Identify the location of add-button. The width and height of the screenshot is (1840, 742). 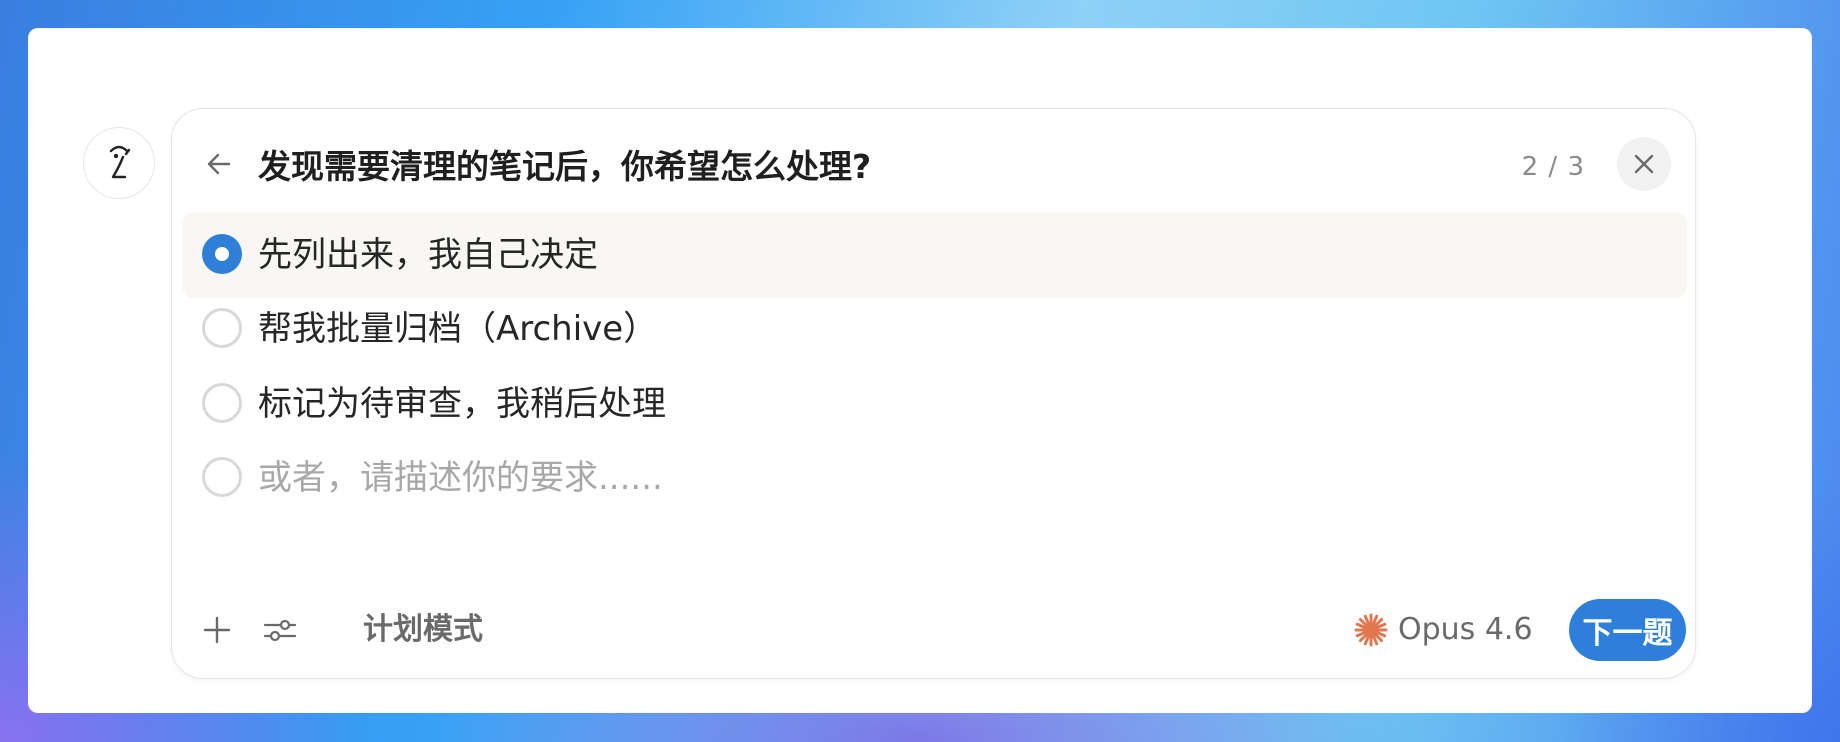
(217, 630).